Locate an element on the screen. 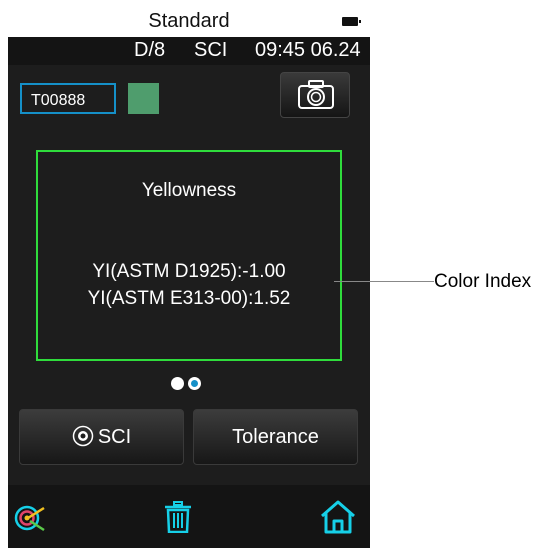 The height and width of the screenshot is (548, 549). target-icon is located at coordinates (31, 518).